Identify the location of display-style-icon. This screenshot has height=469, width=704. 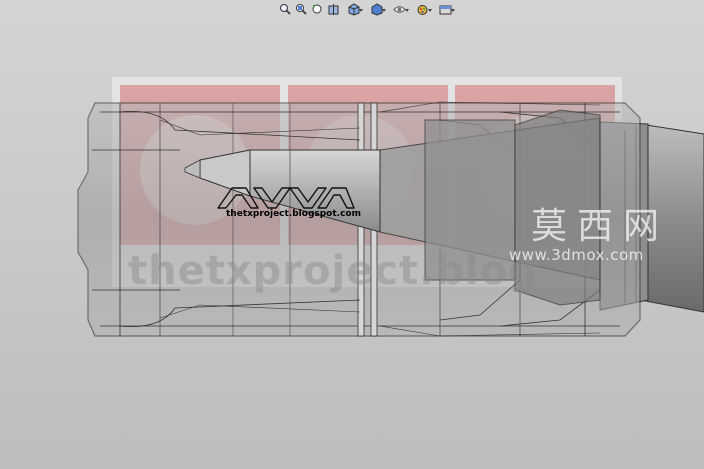
(376, 9).